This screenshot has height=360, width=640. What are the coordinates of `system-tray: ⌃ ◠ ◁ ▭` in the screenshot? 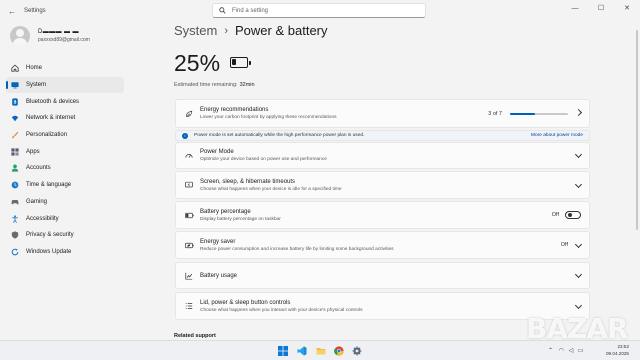 It's located at (566, 350).